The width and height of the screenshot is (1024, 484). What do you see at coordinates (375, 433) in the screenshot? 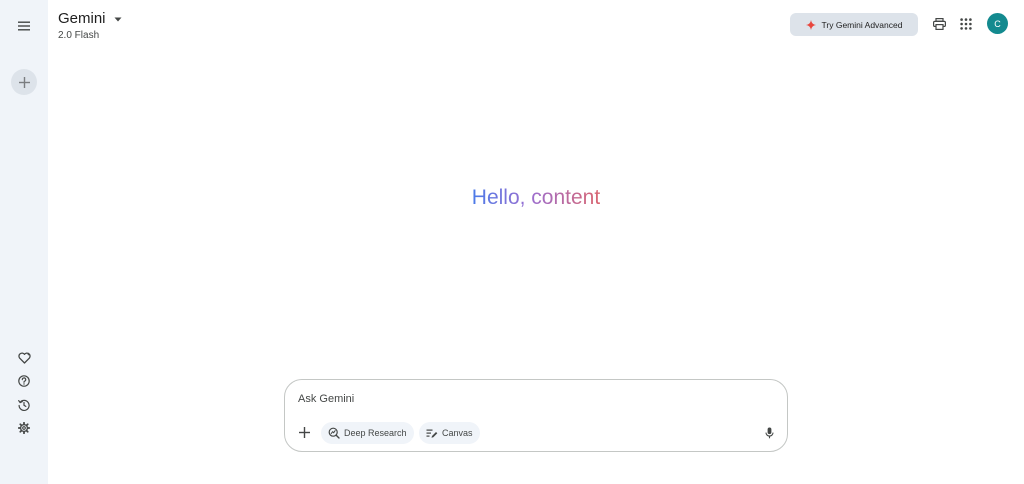
I see `deep-research-label: Deep Research` at bounding box center [375, 433].